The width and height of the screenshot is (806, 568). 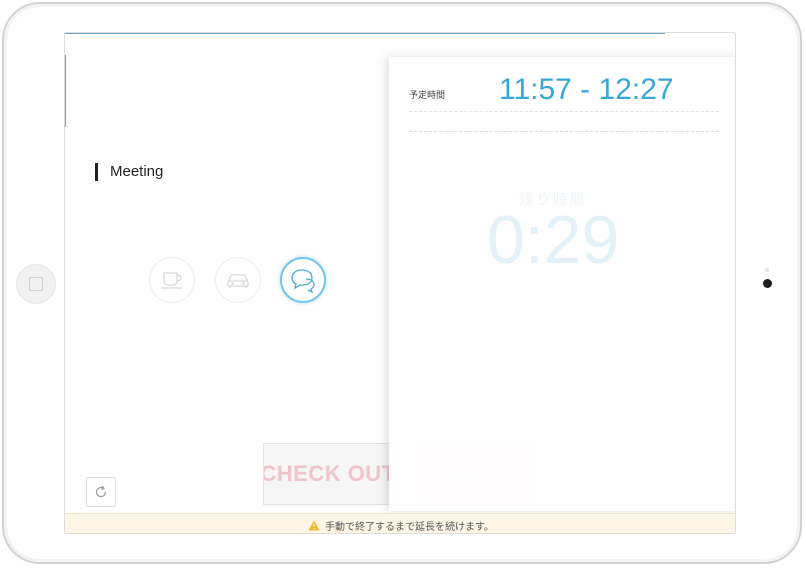 I want to click on notice-bar: 手動で終了するまで延長を続けます。, so click(x=400, y=523).